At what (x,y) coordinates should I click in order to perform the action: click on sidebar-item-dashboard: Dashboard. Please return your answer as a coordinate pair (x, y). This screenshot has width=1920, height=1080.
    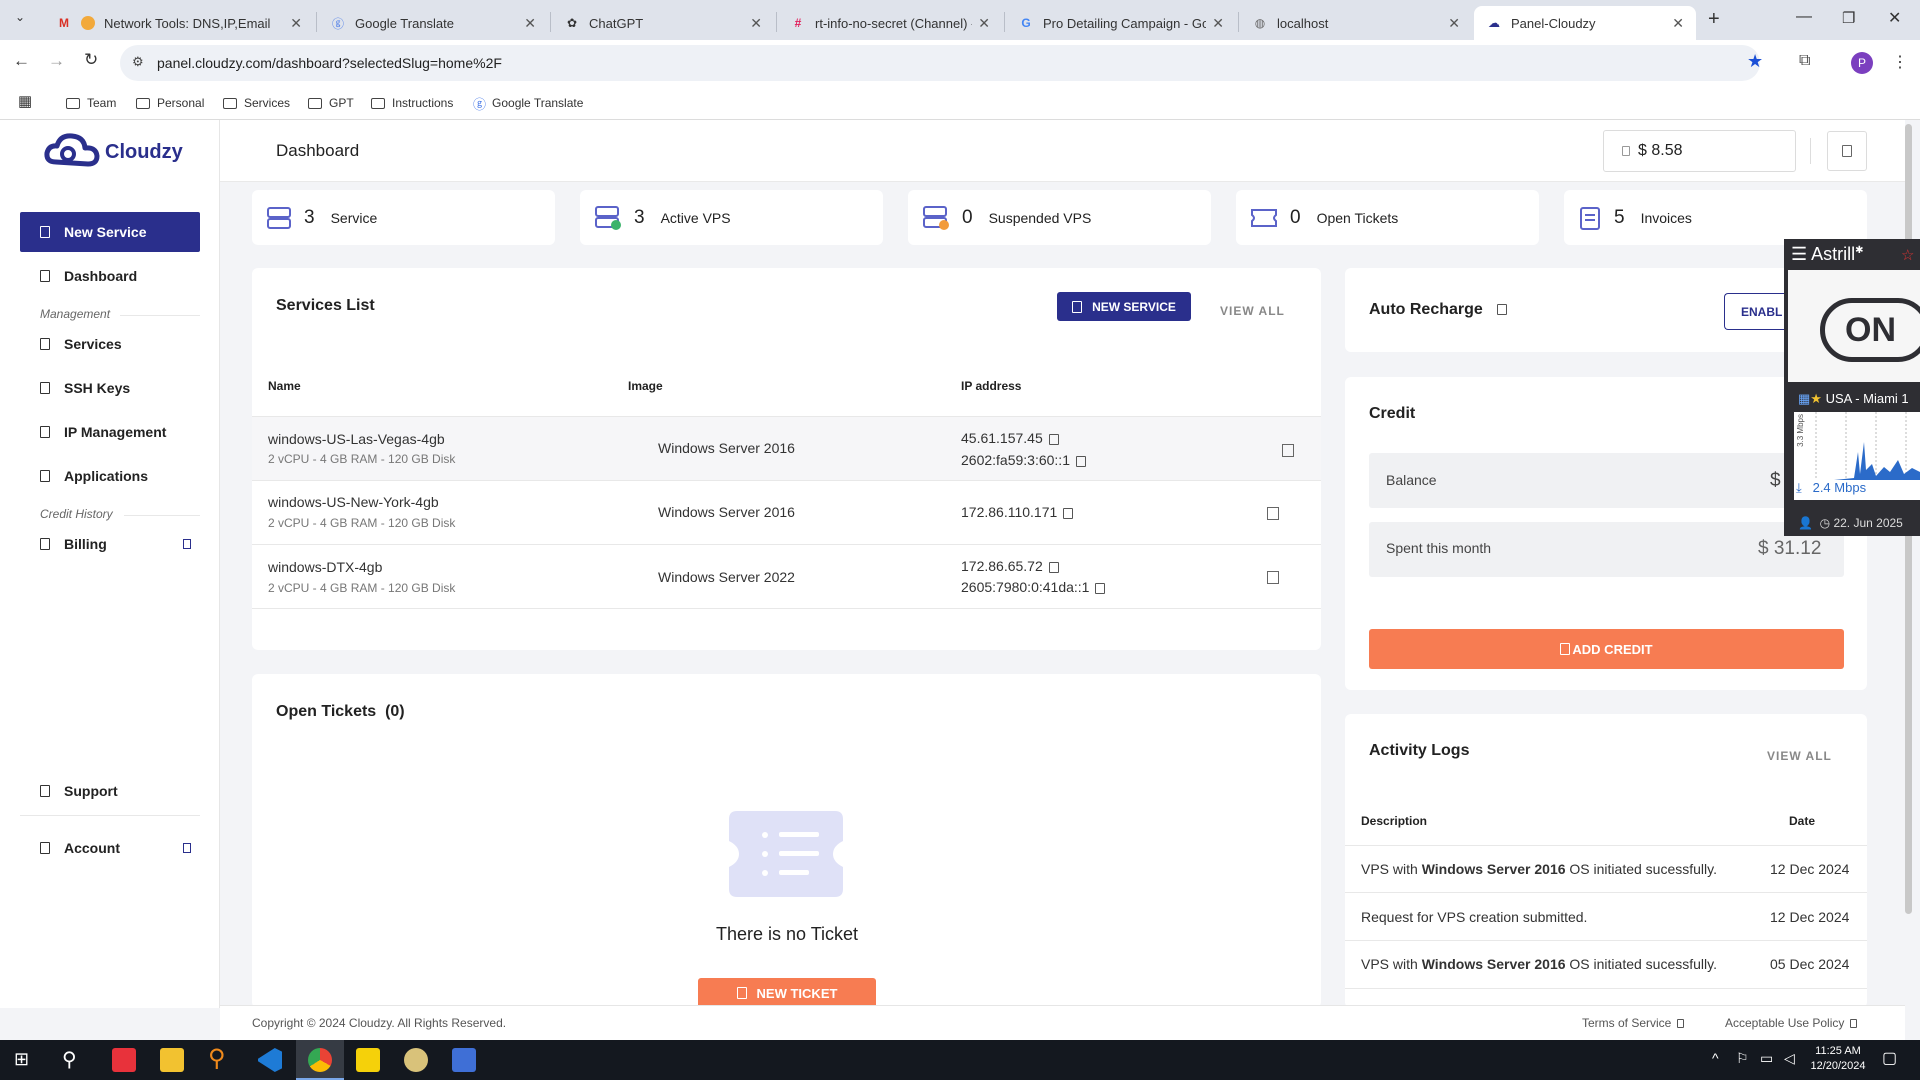
    Looking at the image, I should click on (110, 276).